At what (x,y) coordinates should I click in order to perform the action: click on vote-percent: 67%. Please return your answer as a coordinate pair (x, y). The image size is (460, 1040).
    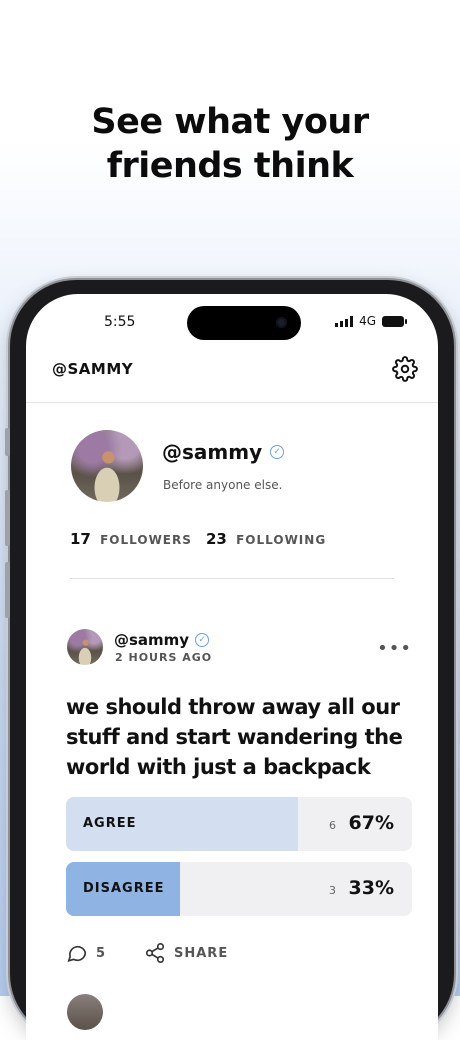
    Looking at the image, I should click on (371, 823).